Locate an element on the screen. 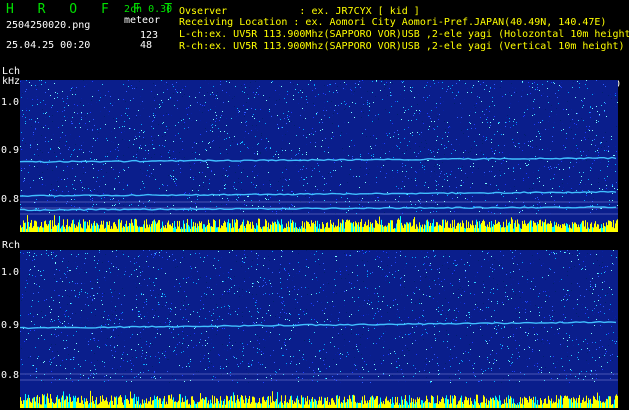 The height and width of the screenshot is (410, 629). rch-ytick-1: 1.0 is located at coordinates (10, 272).